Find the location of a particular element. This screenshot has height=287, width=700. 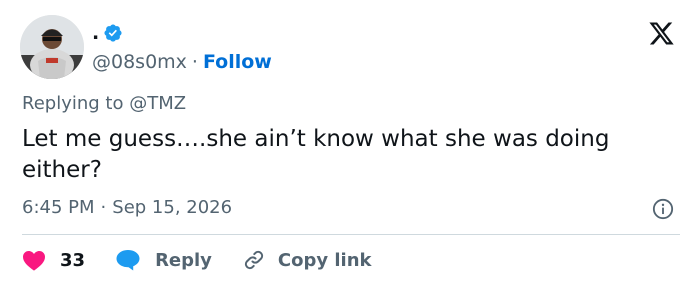

copy-link-button: Copy link is located at coordinates (307, 260).